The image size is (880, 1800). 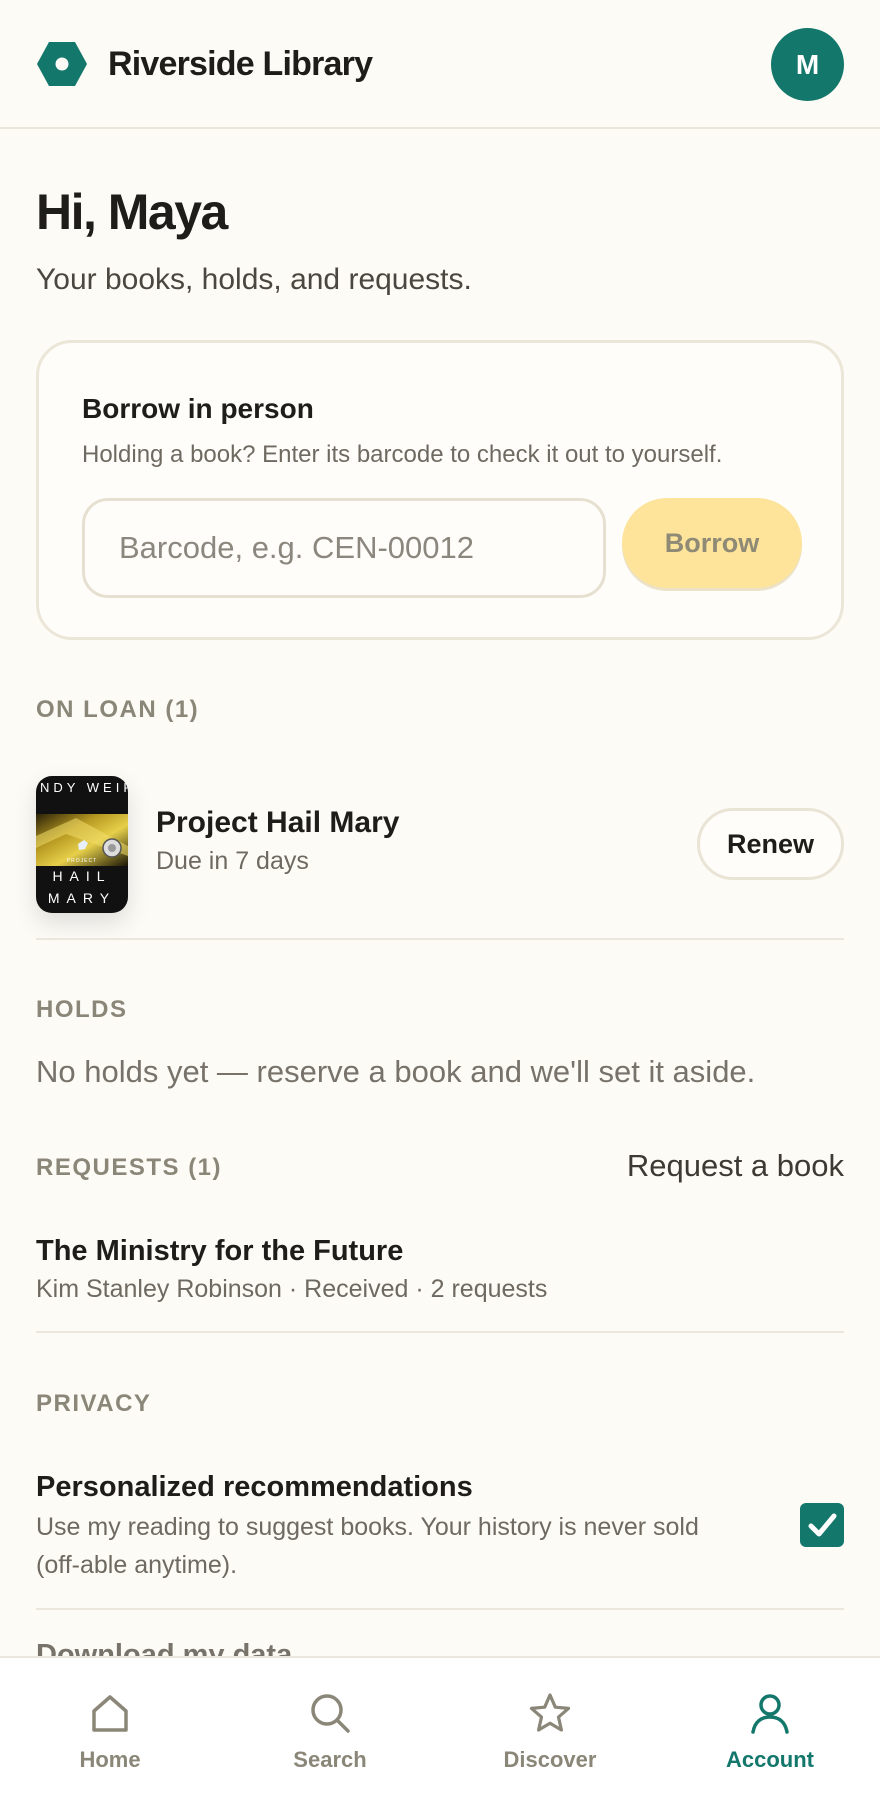 I want to click on person-icon, so click(x=770, y=1714).